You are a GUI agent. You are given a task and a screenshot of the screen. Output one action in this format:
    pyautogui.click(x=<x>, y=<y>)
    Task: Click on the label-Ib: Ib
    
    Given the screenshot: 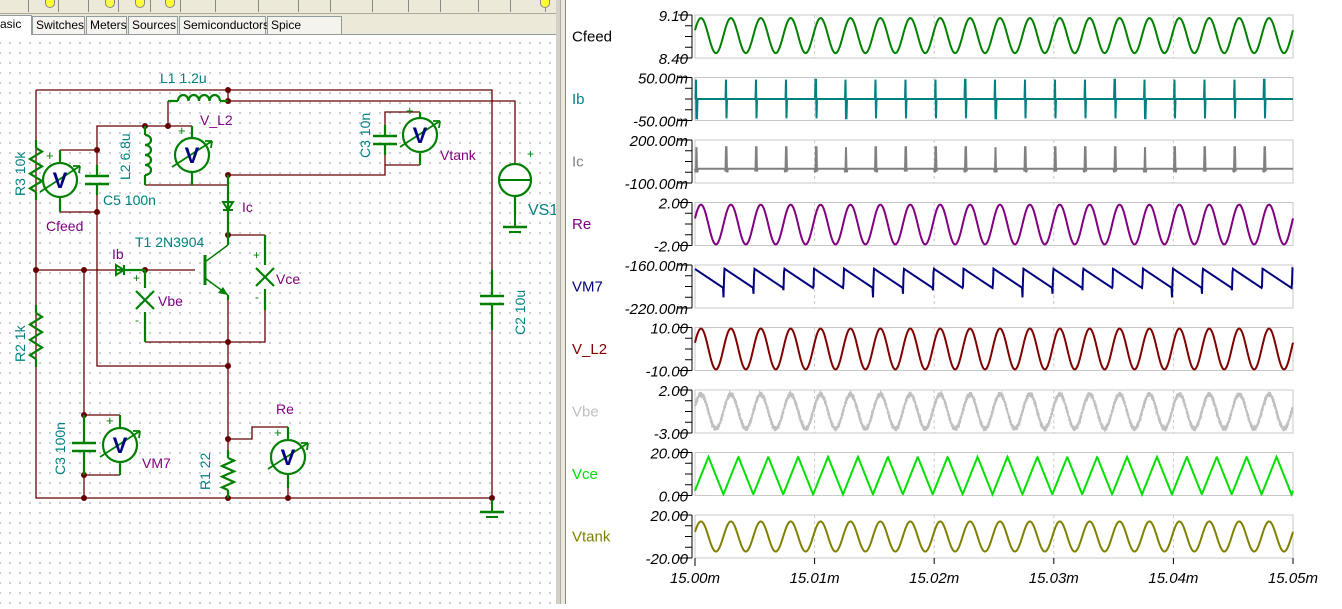 What is the action you would take?
    pyautogui.click(x=118, y=254)
    